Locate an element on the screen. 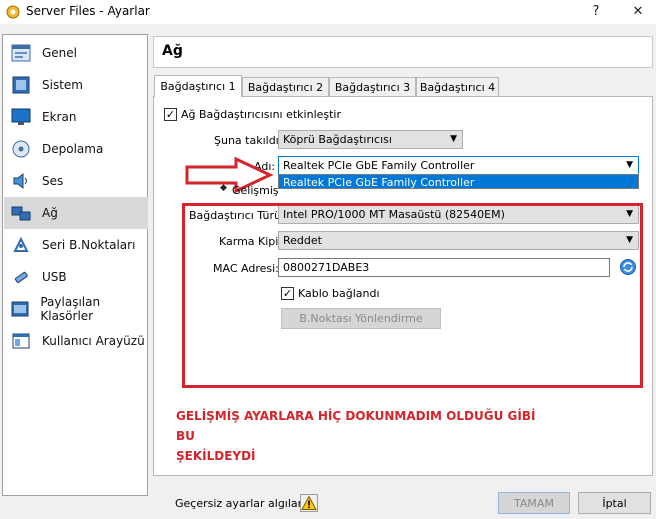 The width and height of the screenshot is (656, 519). sidebar-item-display: Ekran is located at coordinates (76, 117).